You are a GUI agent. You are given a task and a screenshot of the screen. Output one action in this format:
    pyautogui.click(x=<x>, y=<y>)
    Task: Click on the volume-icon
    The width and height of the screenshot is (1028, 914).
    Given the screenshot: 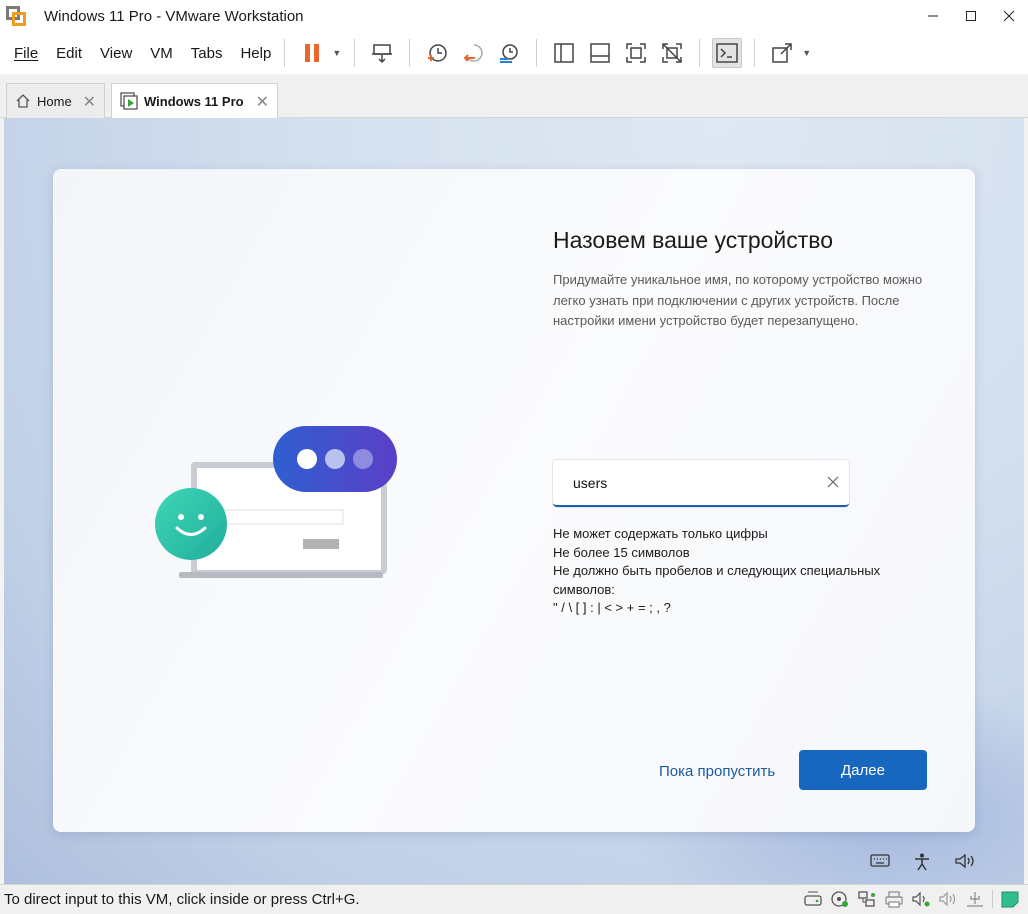 What is the action you would take?
    pyautogui.click(x=965, y=862)
    